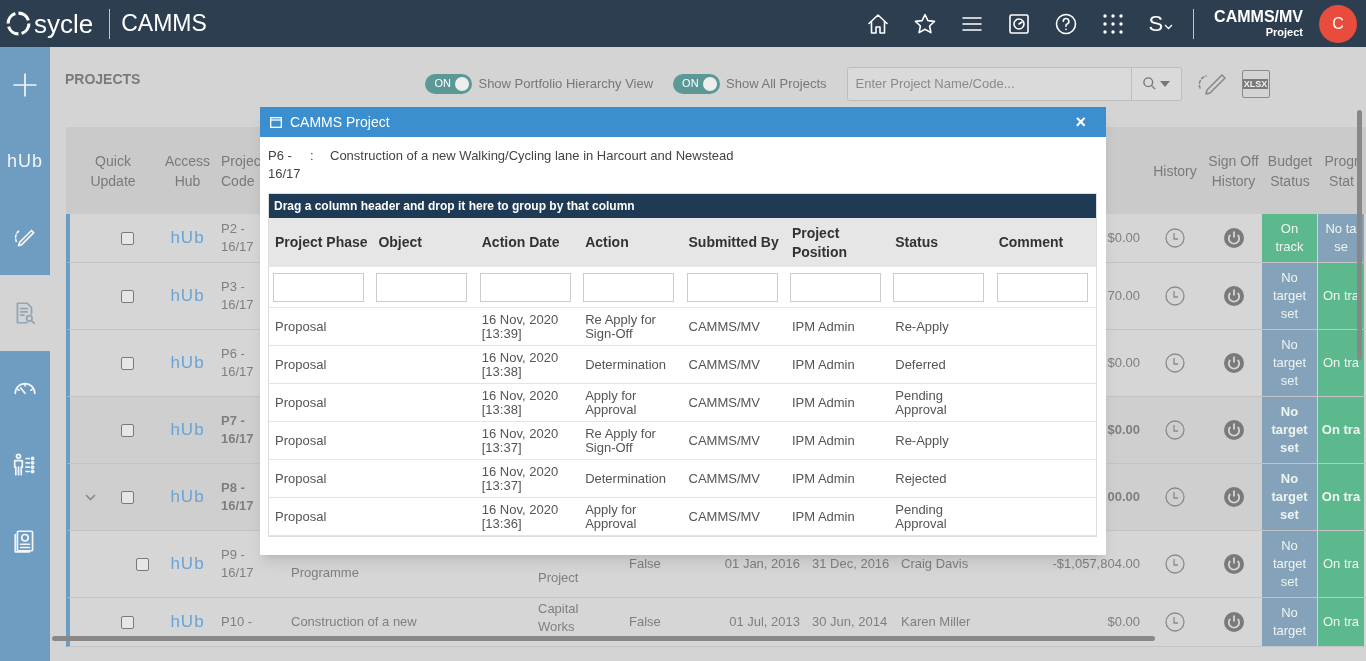 Image resolution: width=1366 pixels, height=661 pixels. Describe the element at coordinates (1338, 23) in the screenshot. I see `avatar: C` at that location.